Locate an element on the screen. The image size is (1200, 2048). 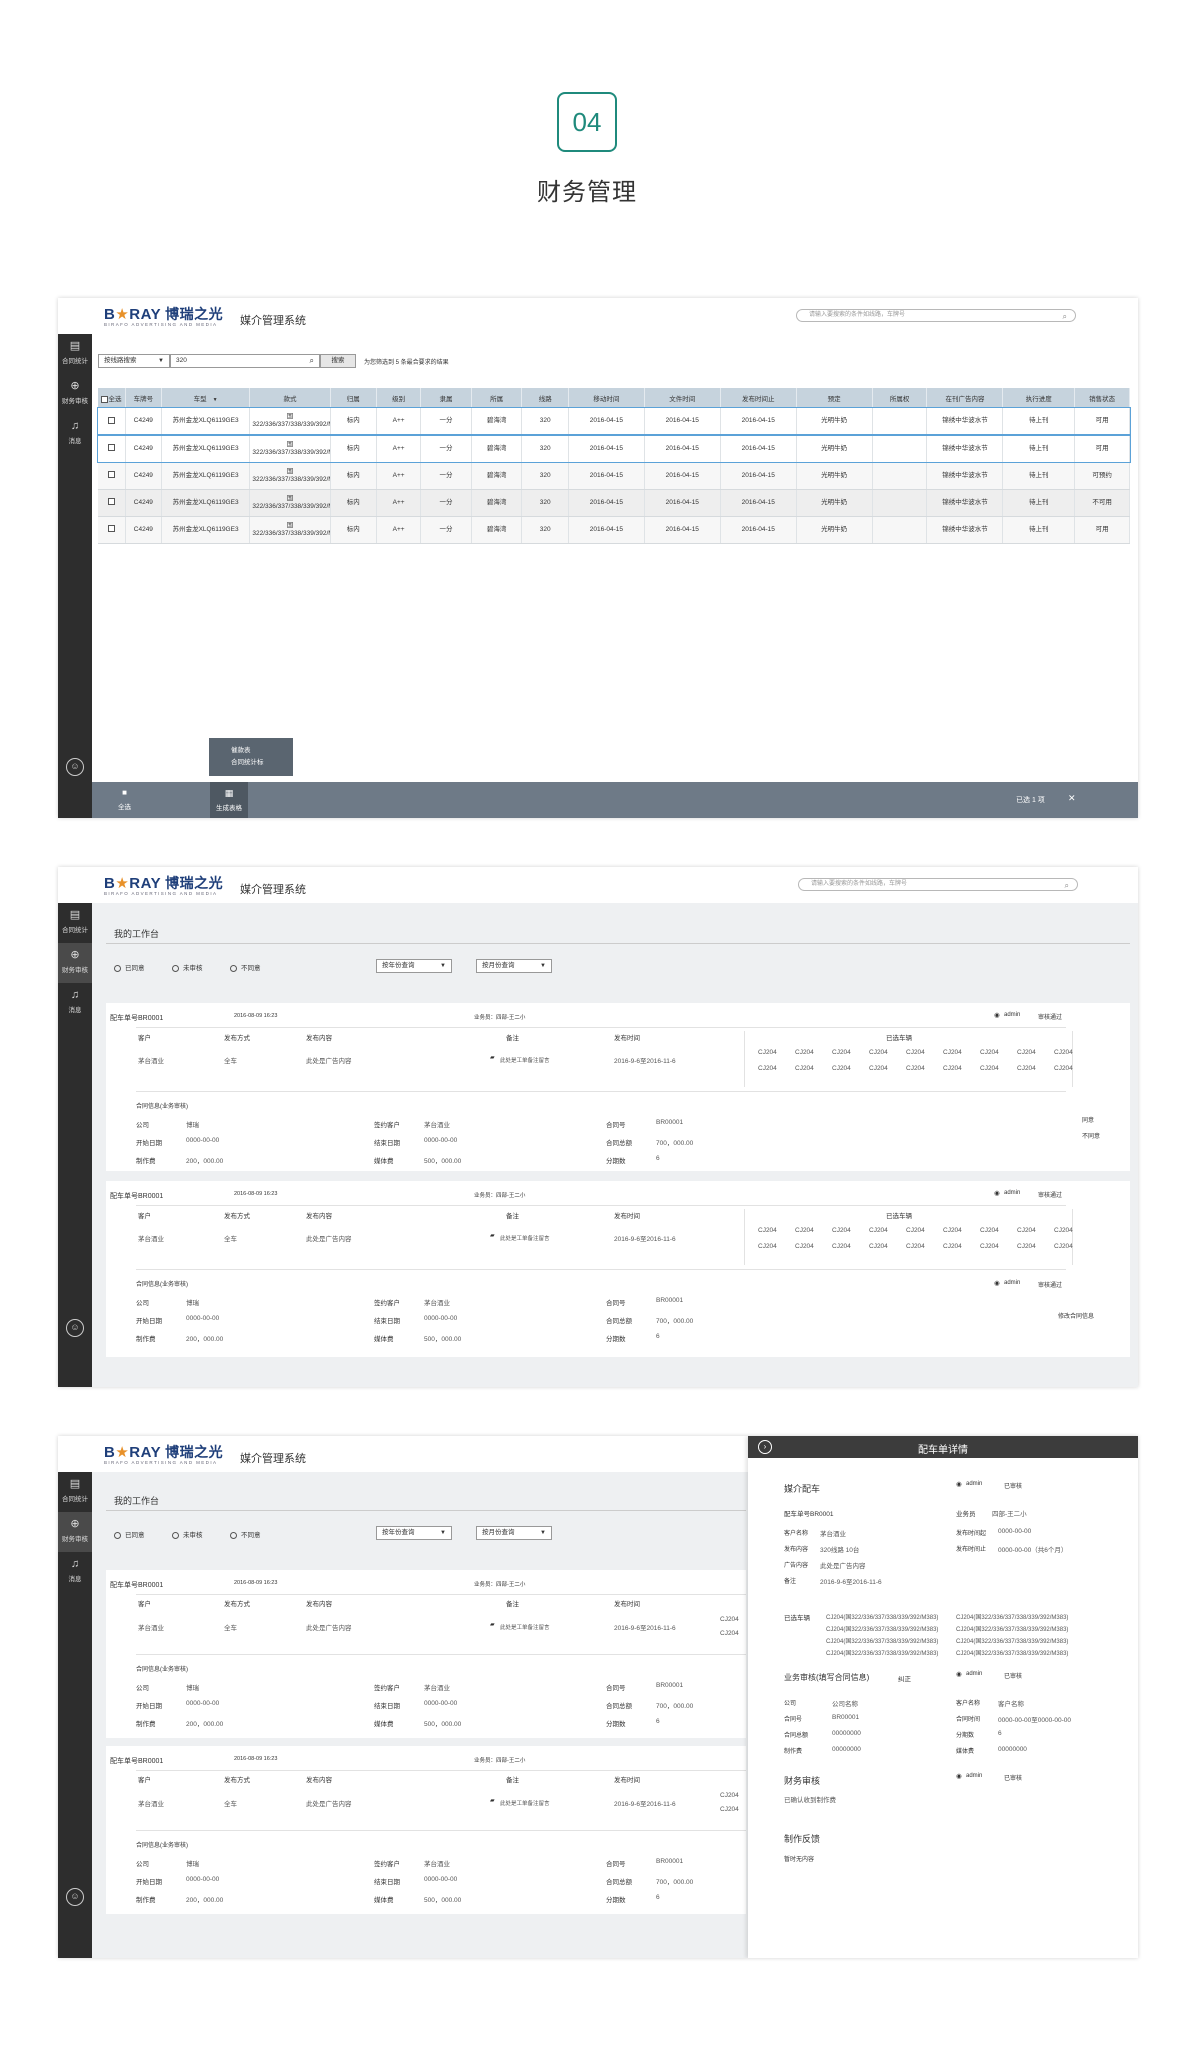
admin-avatar-icon: ◉ is located at coordinates (997, 1193).